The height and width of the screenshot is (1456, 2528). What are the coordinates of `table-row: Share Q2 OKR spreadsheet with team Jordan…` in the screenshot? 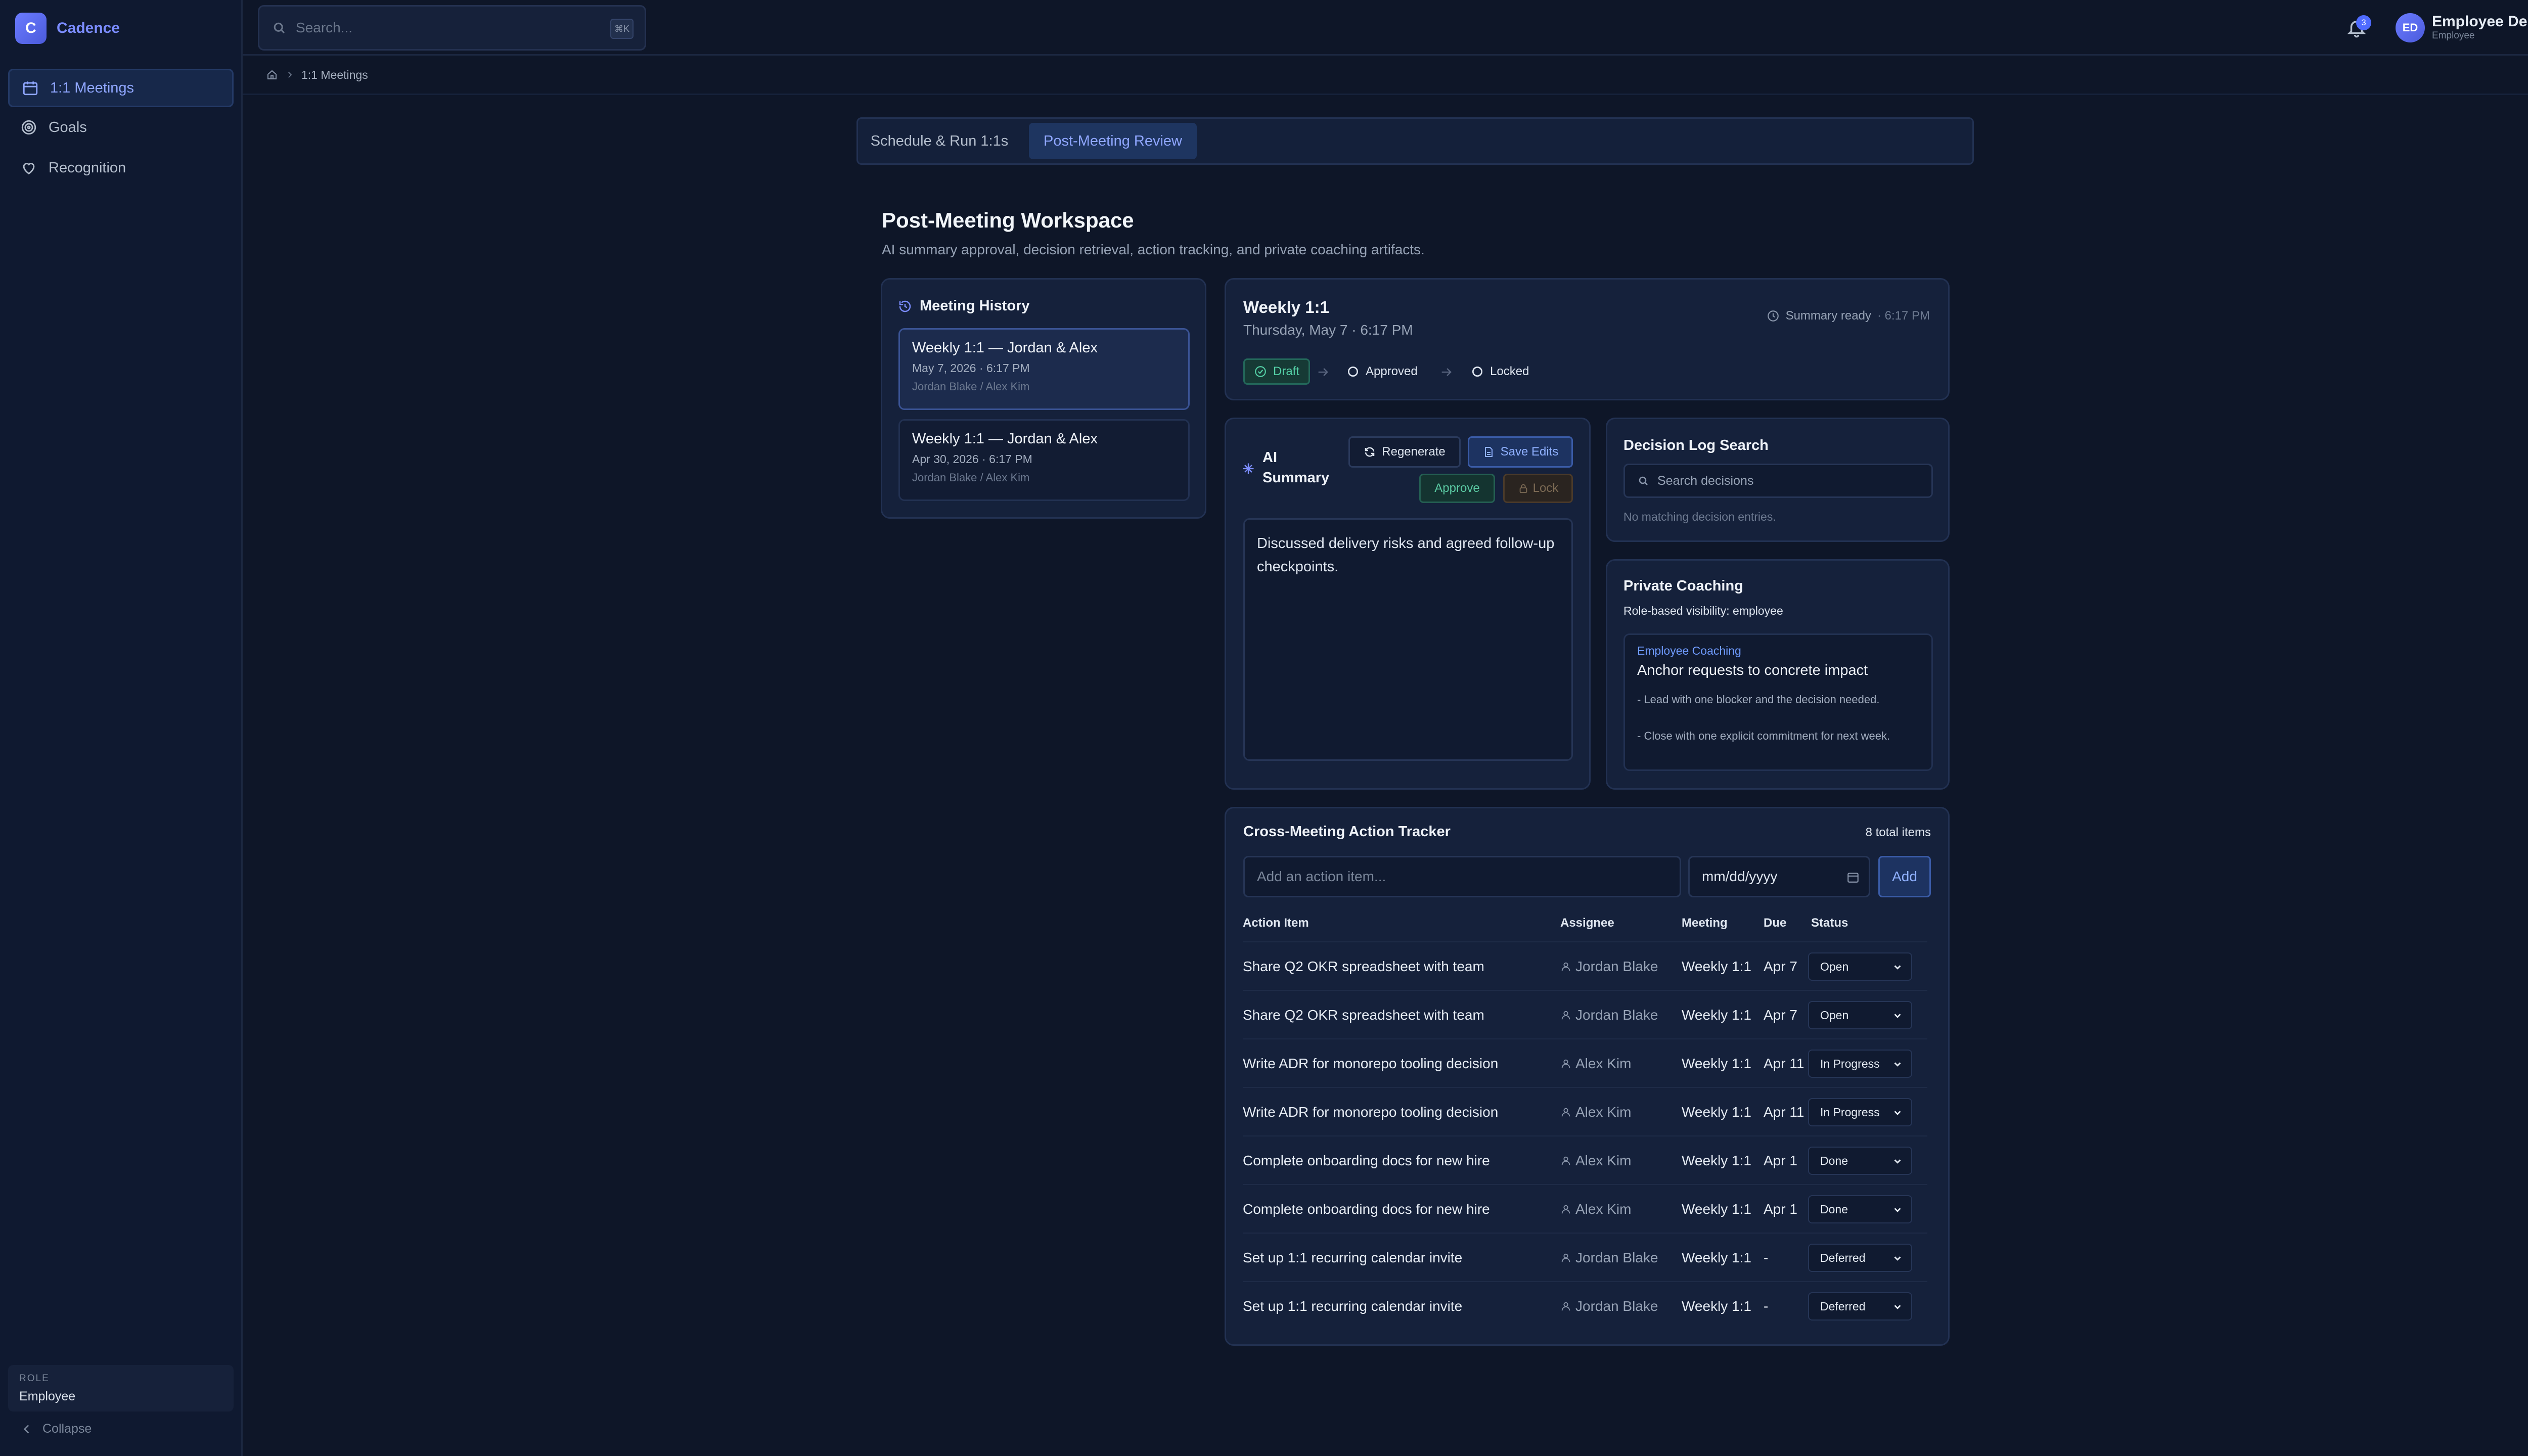 It's located at (1585, 1014).